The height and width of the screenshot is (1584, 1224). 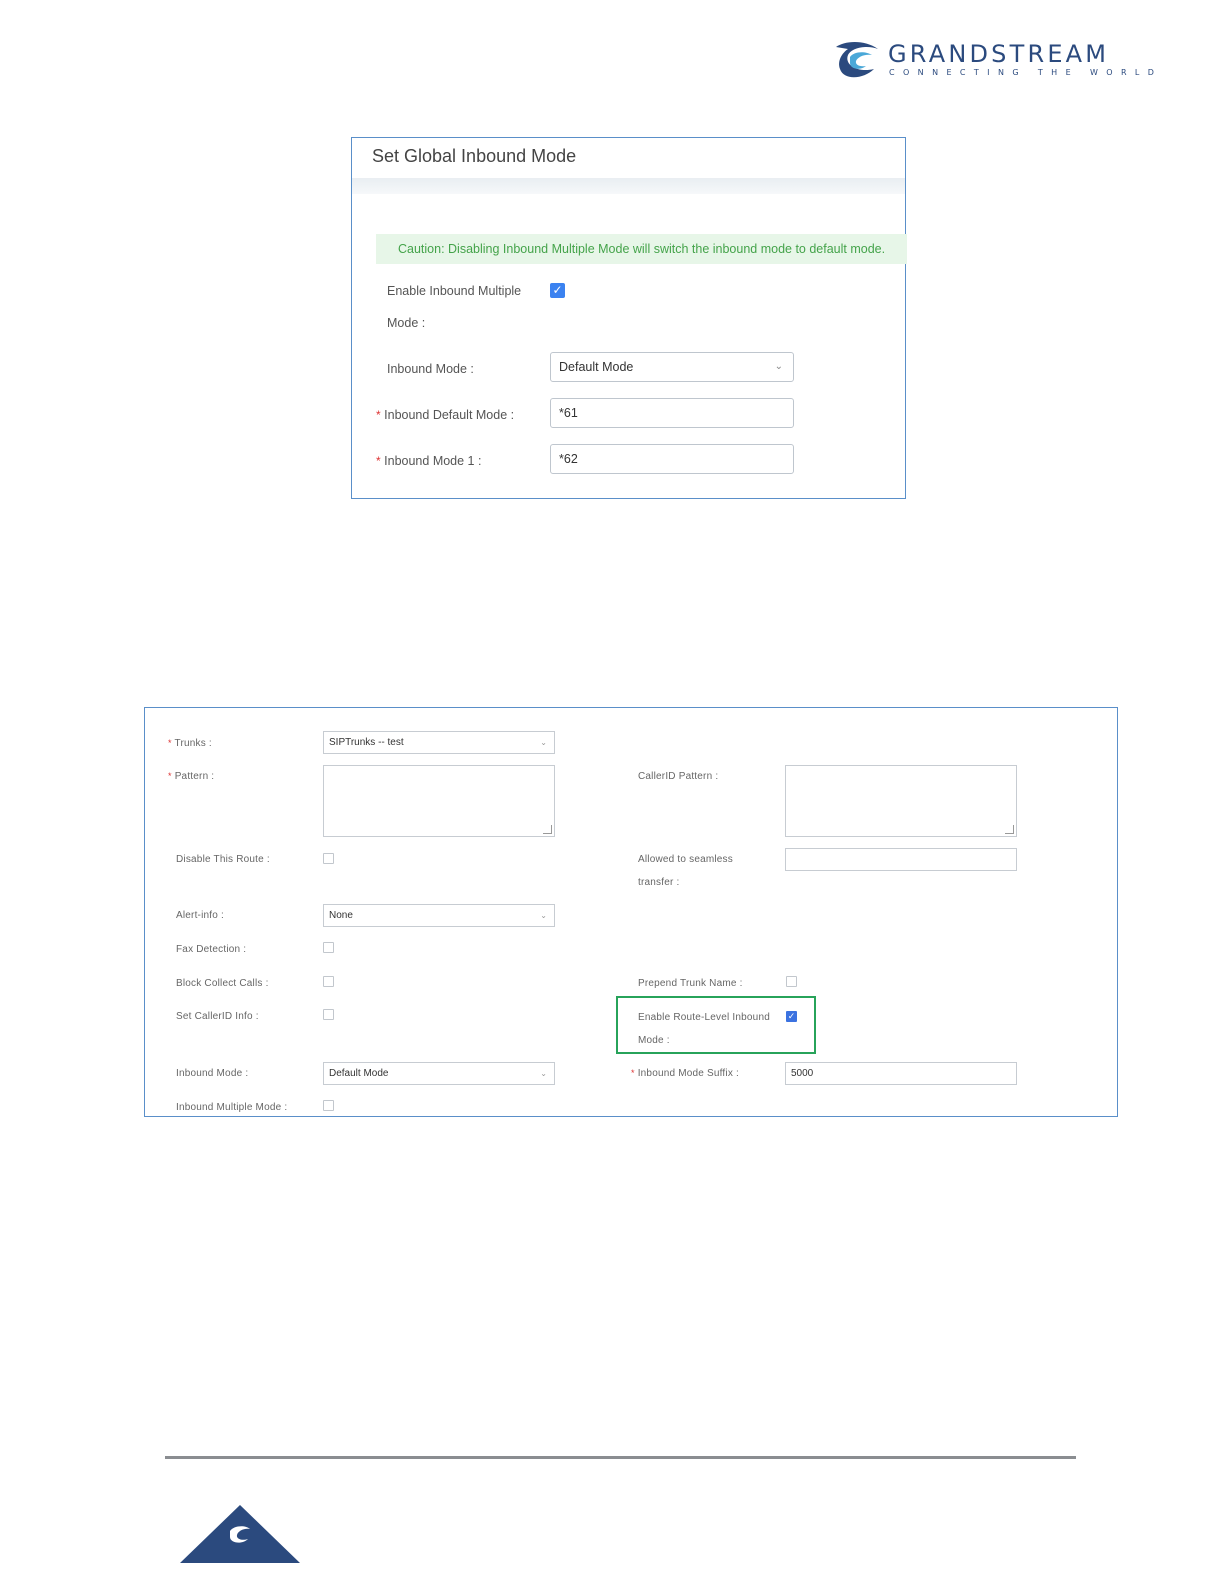 What do you see at coordinates (223, 859) in the screenshot?
I see `disable-route-label: Disable This Route :` at bounding box center [223, 859].